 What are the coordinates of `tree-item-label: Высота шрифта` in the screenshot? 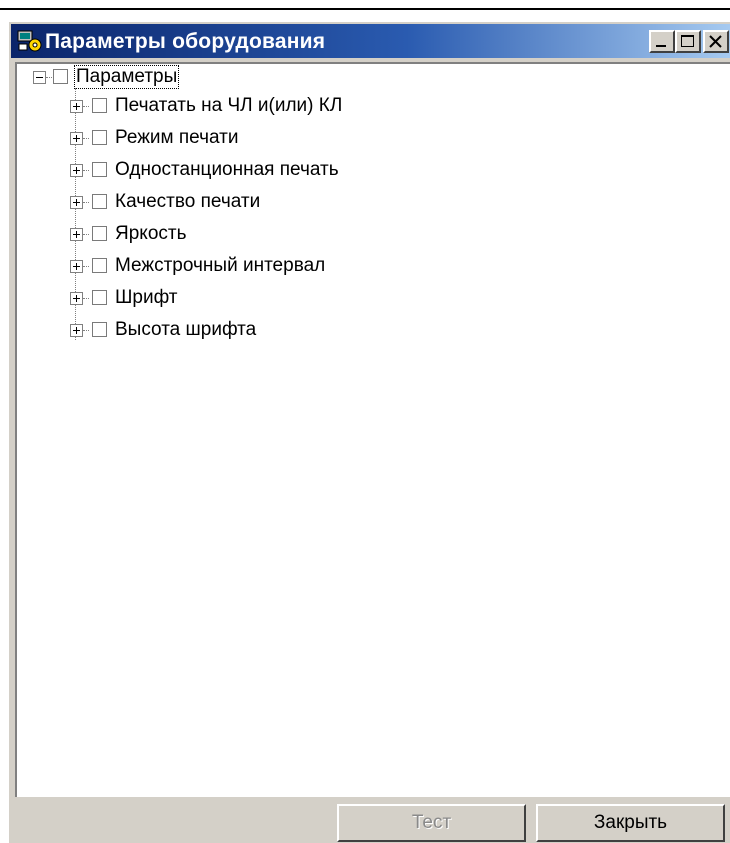 It's located at (185, 330).